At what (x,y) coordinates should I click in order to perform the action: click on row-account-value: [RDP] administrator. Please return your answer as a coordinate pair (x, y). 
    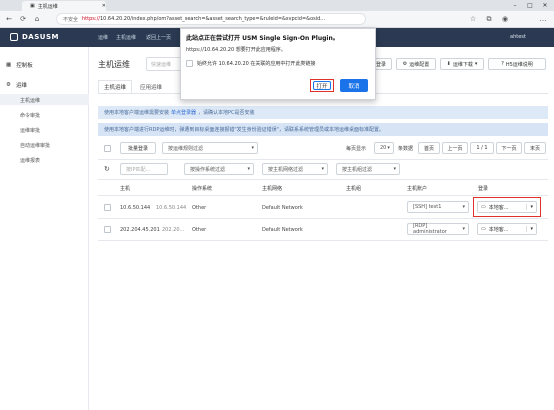
    Looking at the image, I should click on (430, 229).